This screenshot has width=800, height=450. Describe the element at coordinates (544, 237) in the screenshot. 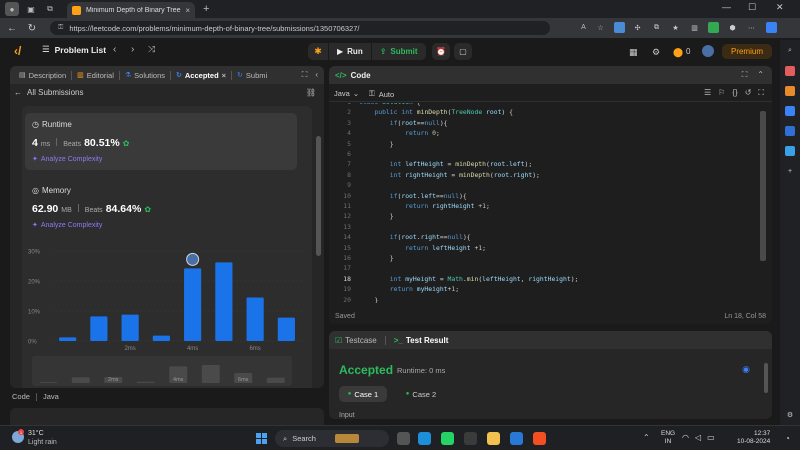

I see `code-line: 14 if(root.right==null){` at that location.